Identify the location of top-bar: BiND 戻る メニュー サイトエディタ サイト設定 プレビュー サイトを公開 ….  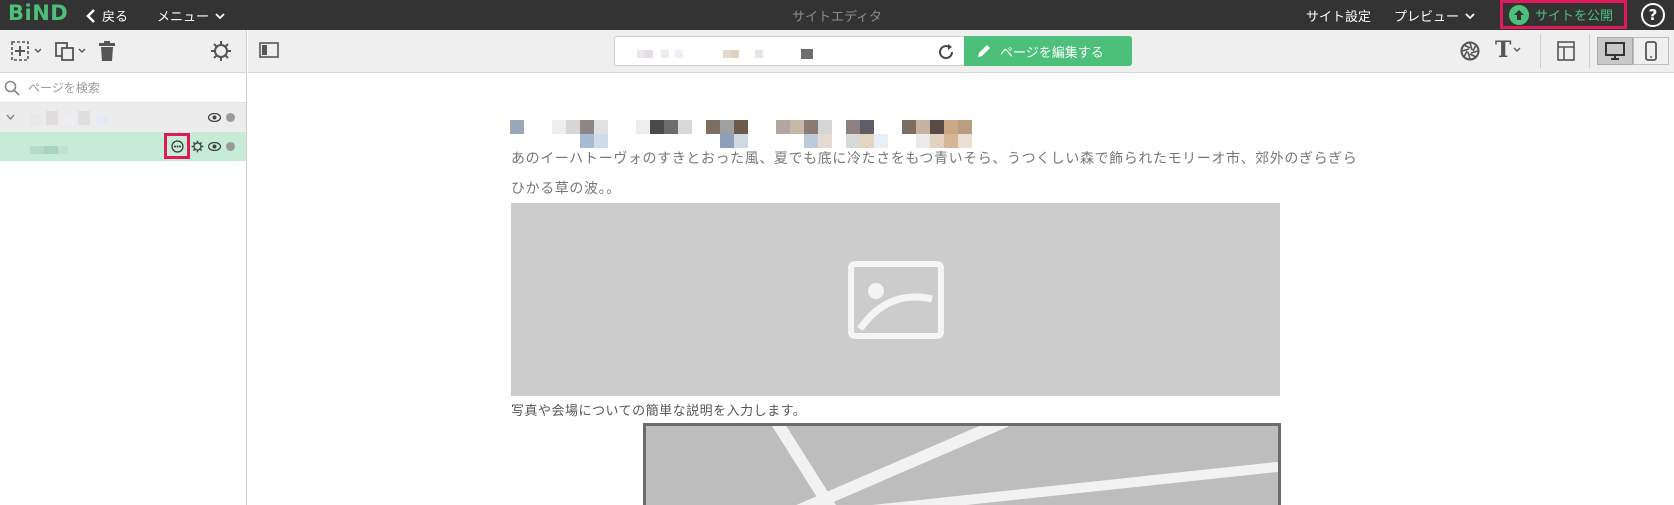
(837, 15).